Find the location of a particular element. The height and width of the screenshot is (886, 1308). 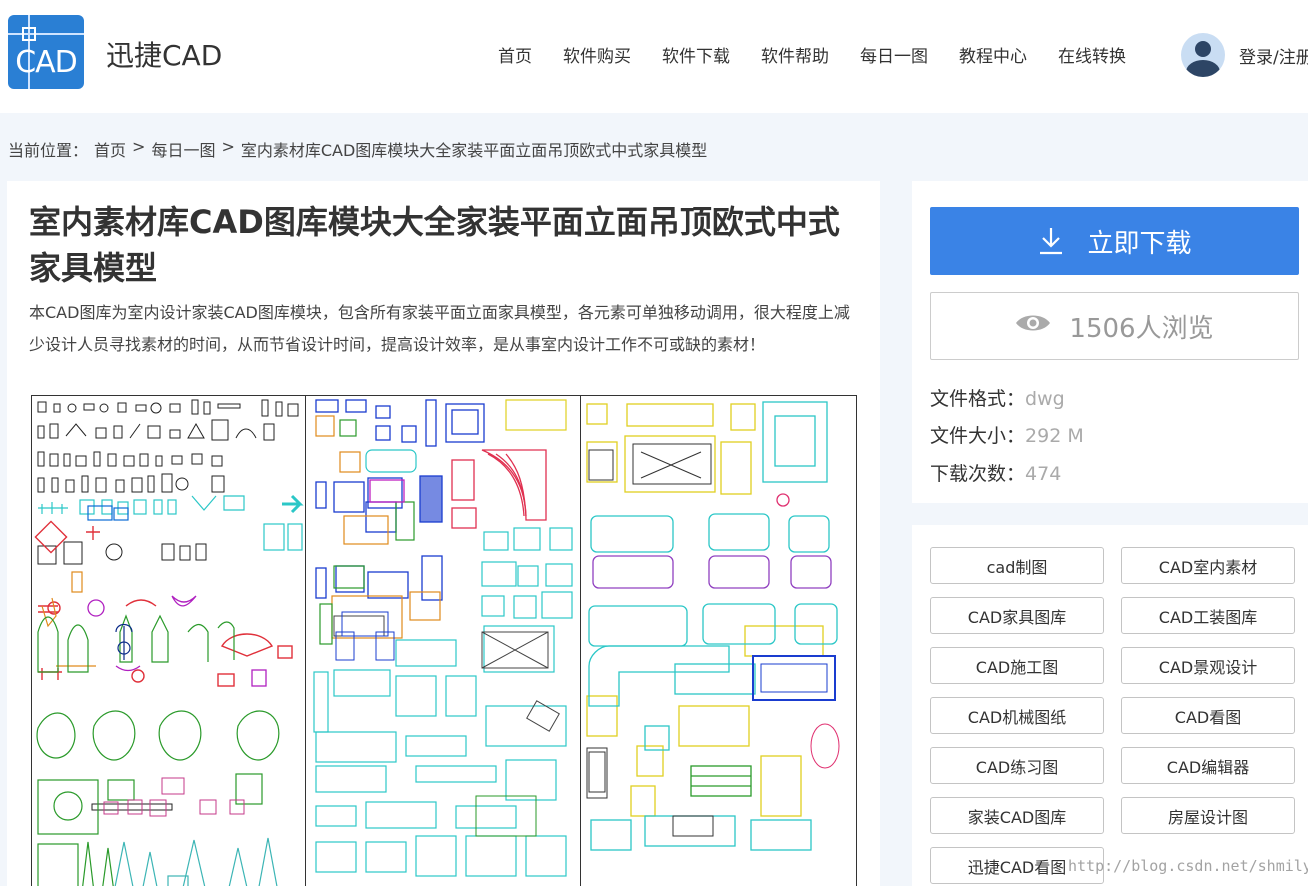

tag-link: CAD看图 is located at coordinates (1208, 715).